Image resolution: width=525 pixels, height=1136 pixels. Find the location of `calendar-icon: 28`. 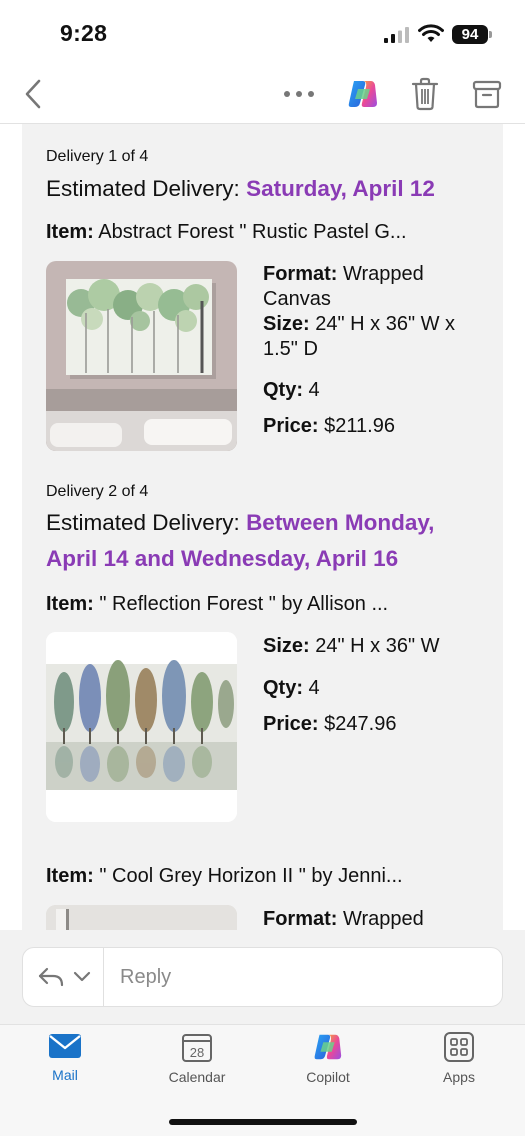

calendar-icon: 28 is located at coordinates (197, 1048).